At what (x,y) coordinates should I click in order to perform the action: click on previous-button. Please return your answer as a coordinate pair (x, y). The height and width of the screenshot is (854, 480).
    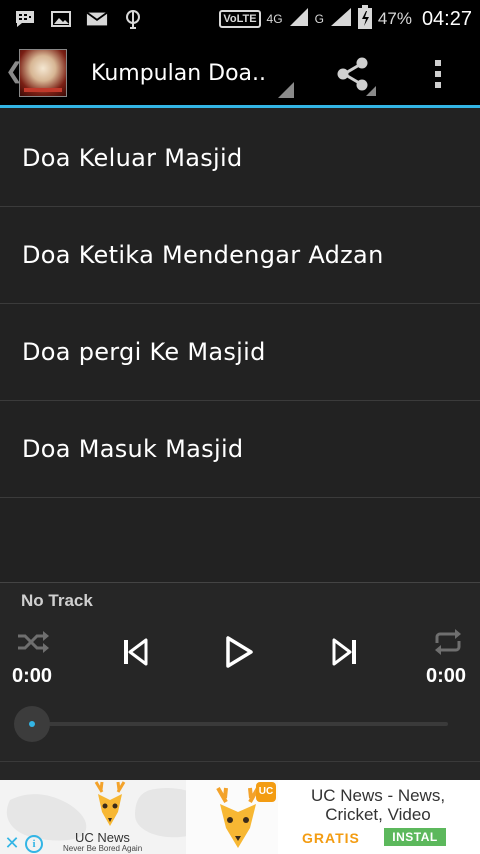
    Looking at the image, I should click on (135, 652).